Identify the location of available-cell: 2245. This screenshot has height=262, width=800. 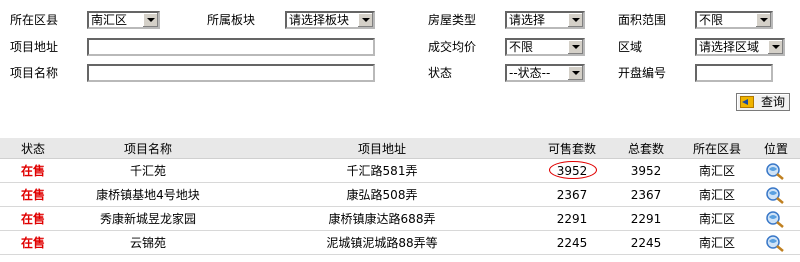
(572, 242).